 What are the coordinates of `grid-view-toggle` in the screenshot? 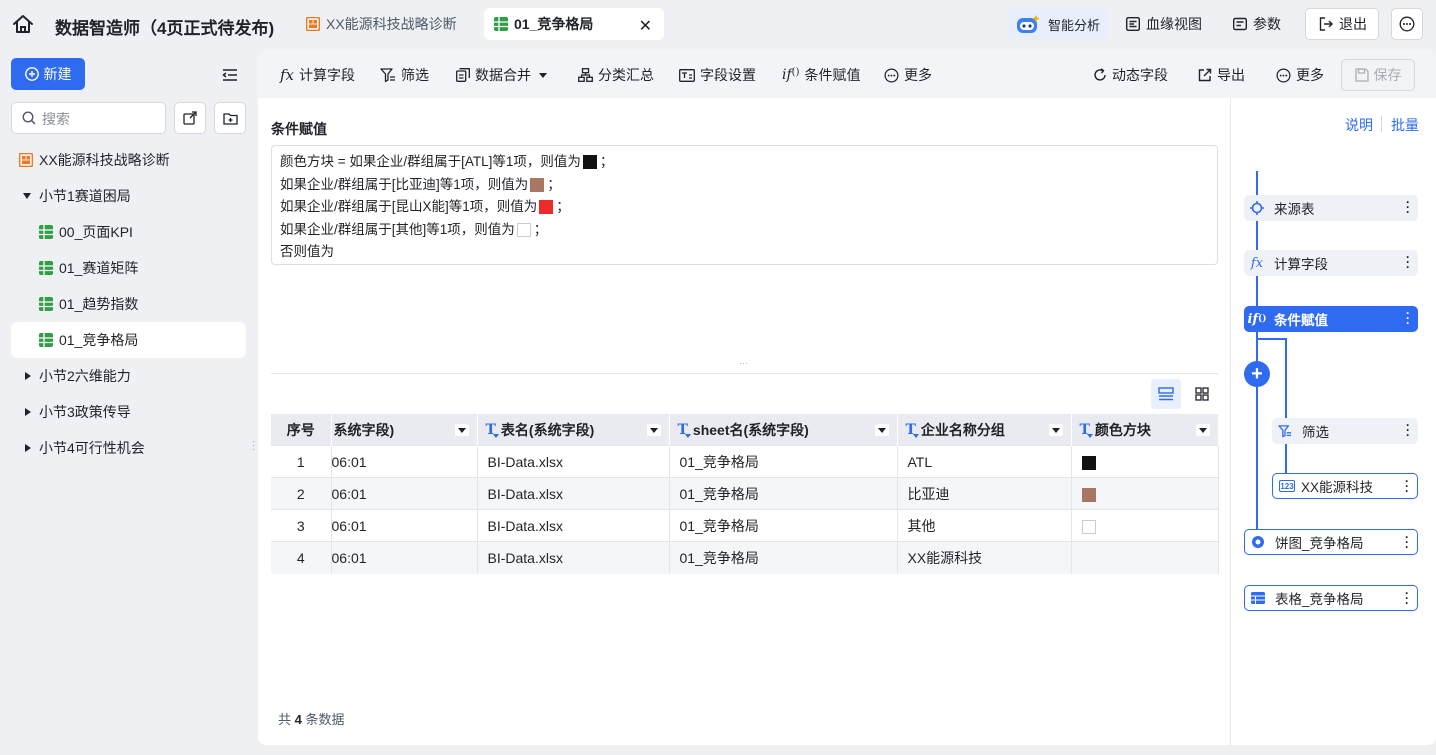 It's located at (1202, 394).